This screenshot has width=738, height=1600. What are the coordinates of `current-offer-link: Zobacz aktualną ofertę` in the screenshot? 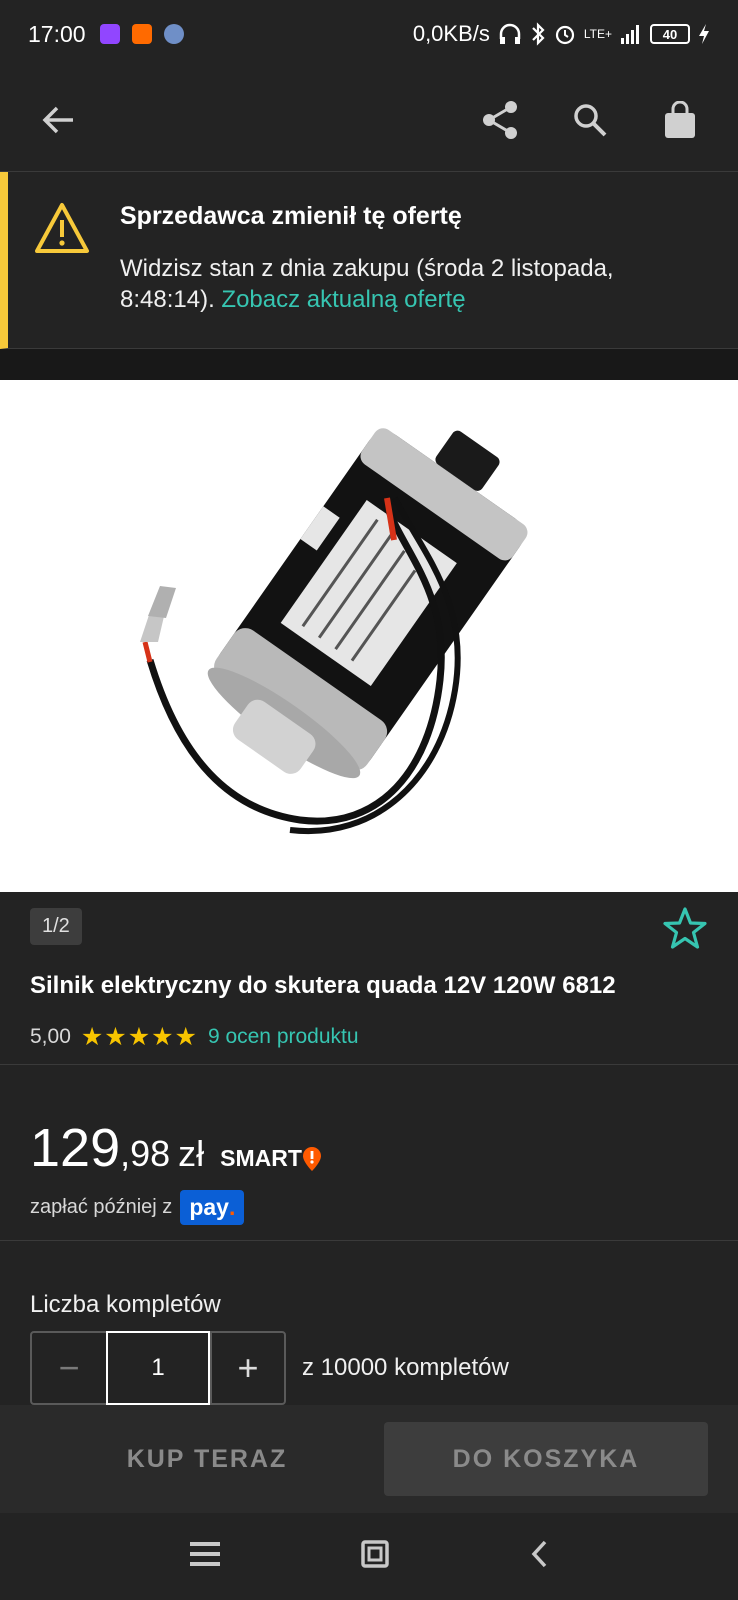 It's located at (343, 299).